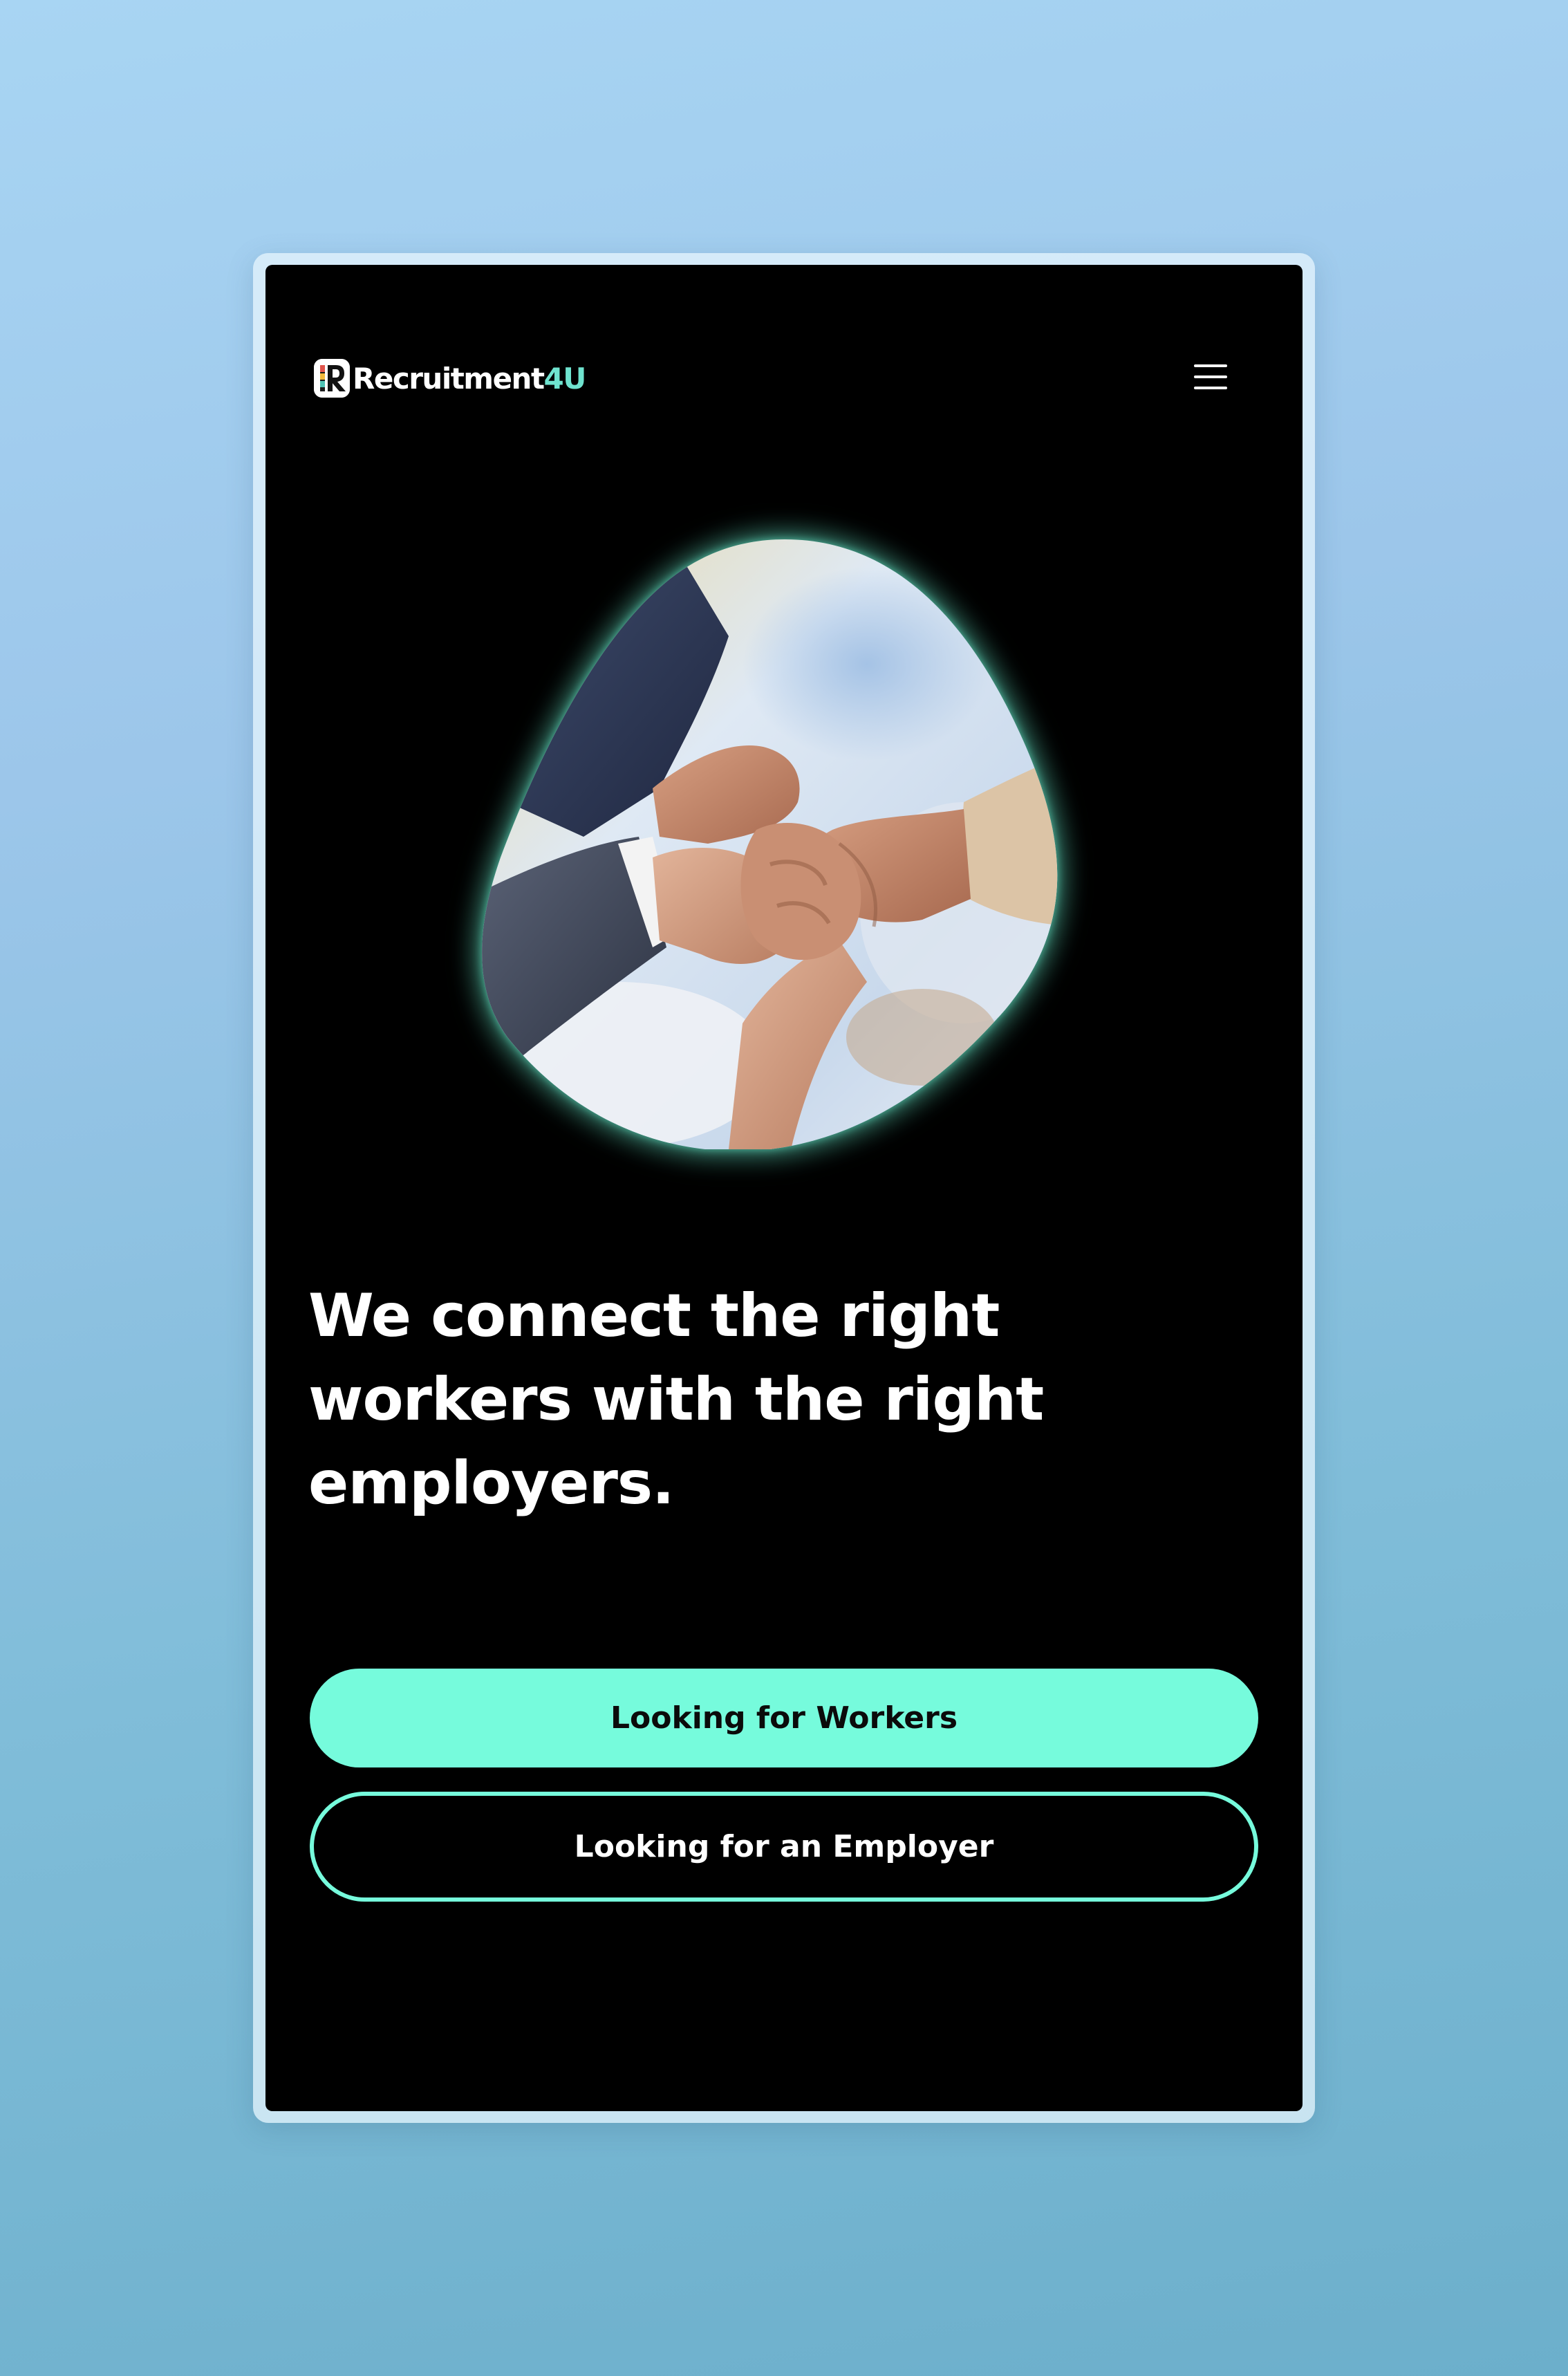 The width and height of the screenshot is (1568, 2376). Describe the element at coordinates (785, 844) in the screenshot. I see `hero-image` at that location.